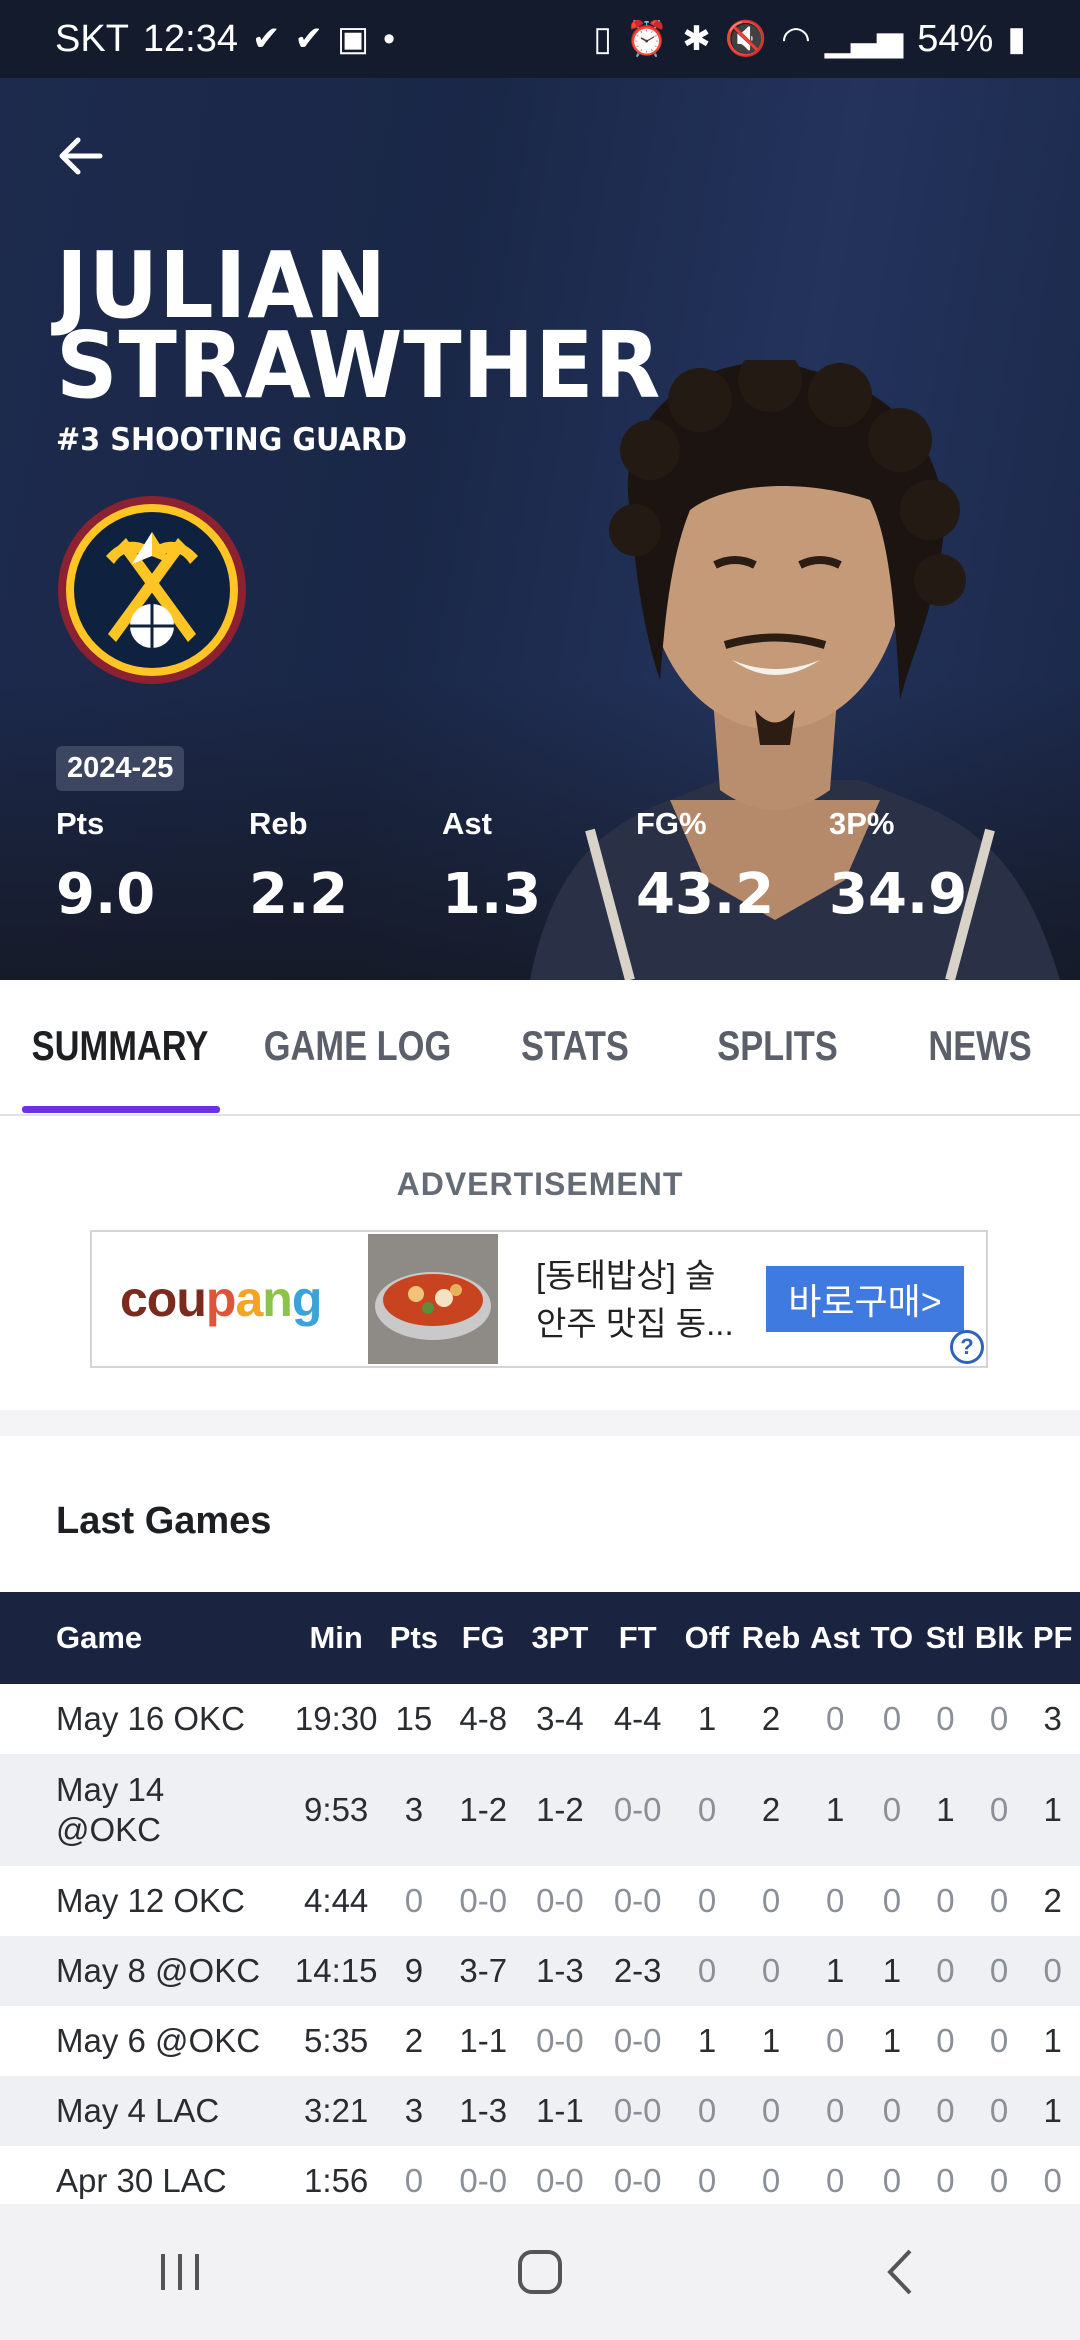 The width and height of the screenshot is (1080, 2340). Describe the element at coordinates (865, 1299) in the screenshot. I see `buy-now-button: 바로구매>` at that location.